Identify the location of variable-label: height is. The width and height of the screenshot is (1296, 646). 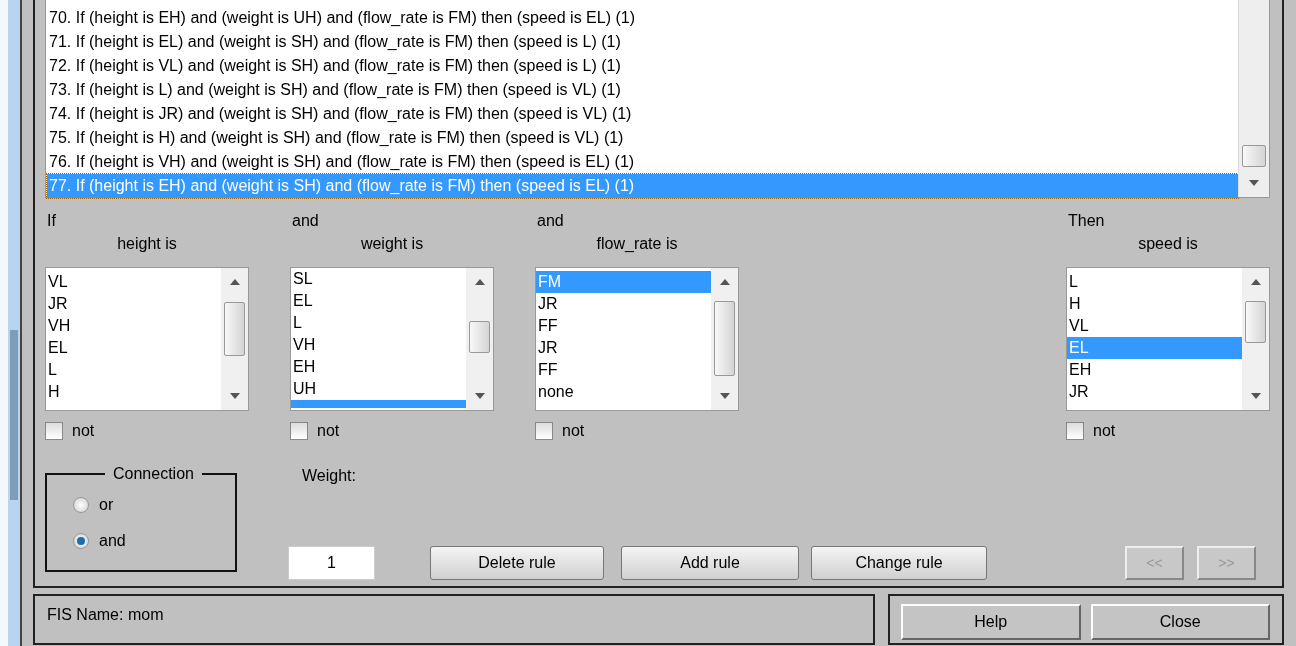
(147, 244).